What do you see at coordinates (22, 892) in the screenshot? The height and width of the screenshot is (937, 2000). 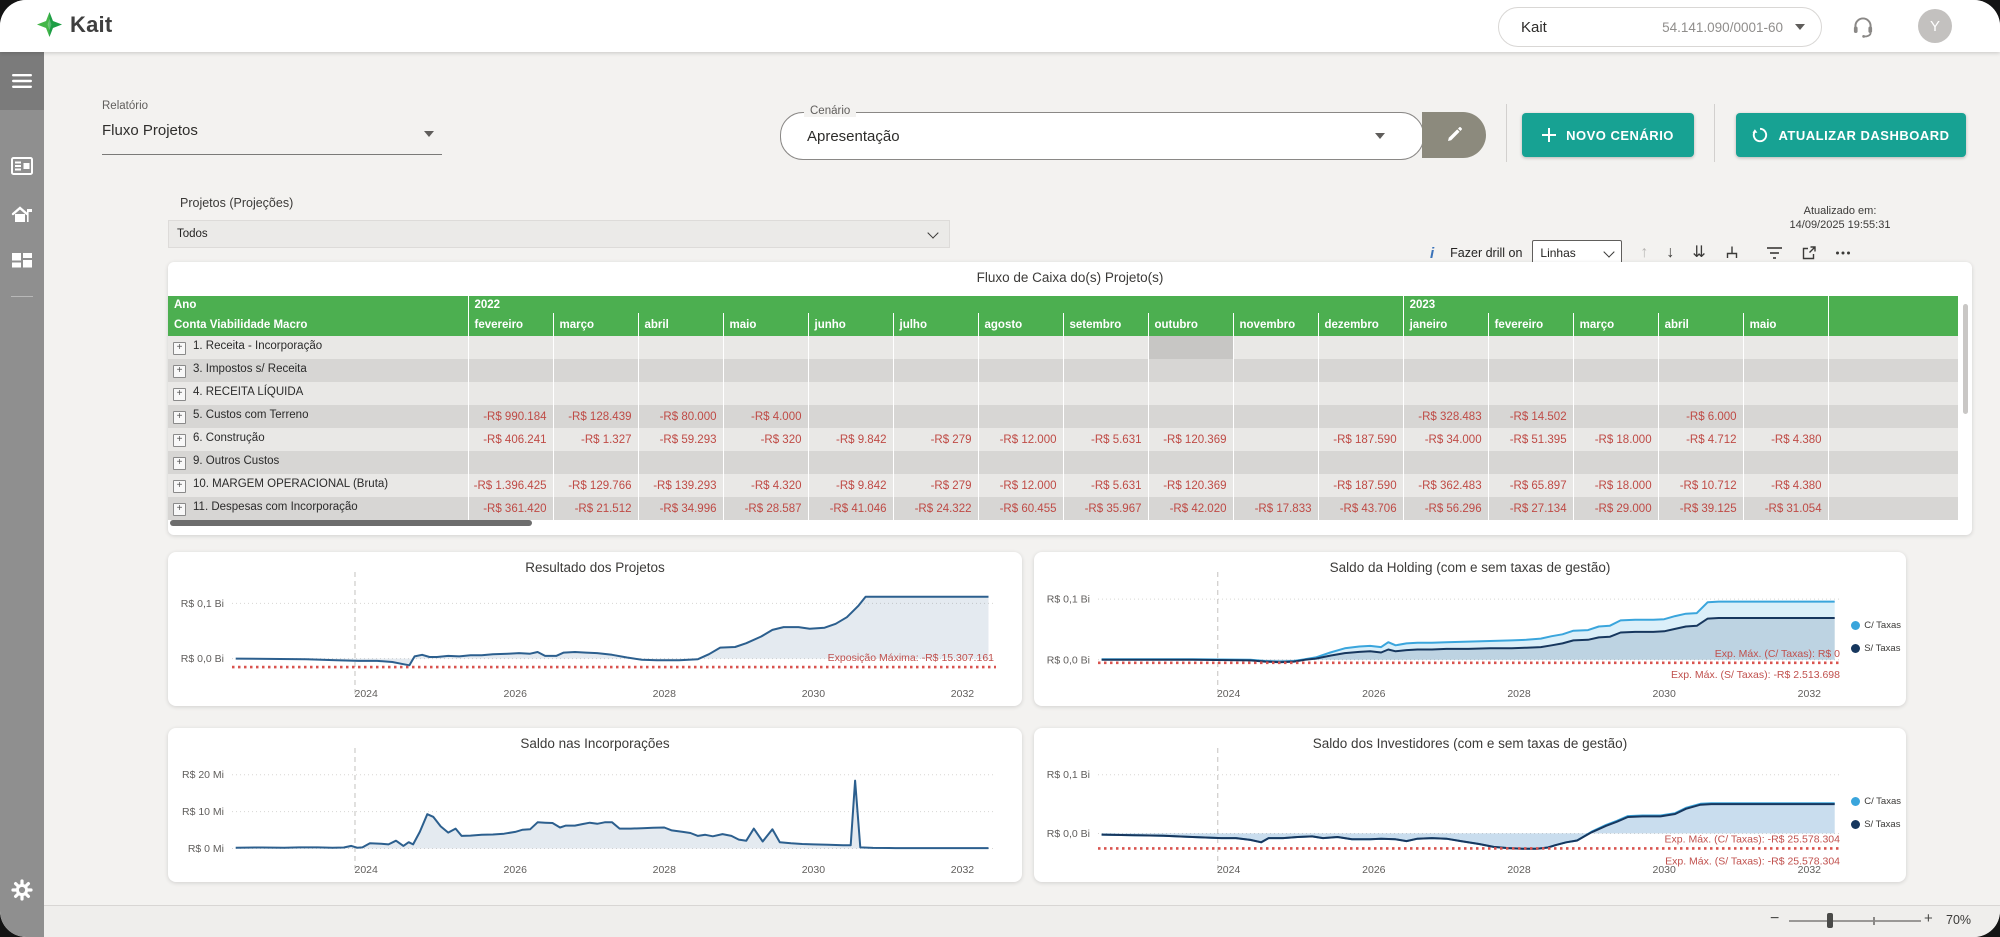 I see `sidebar-item-settings` at bounding box center [22, 892].